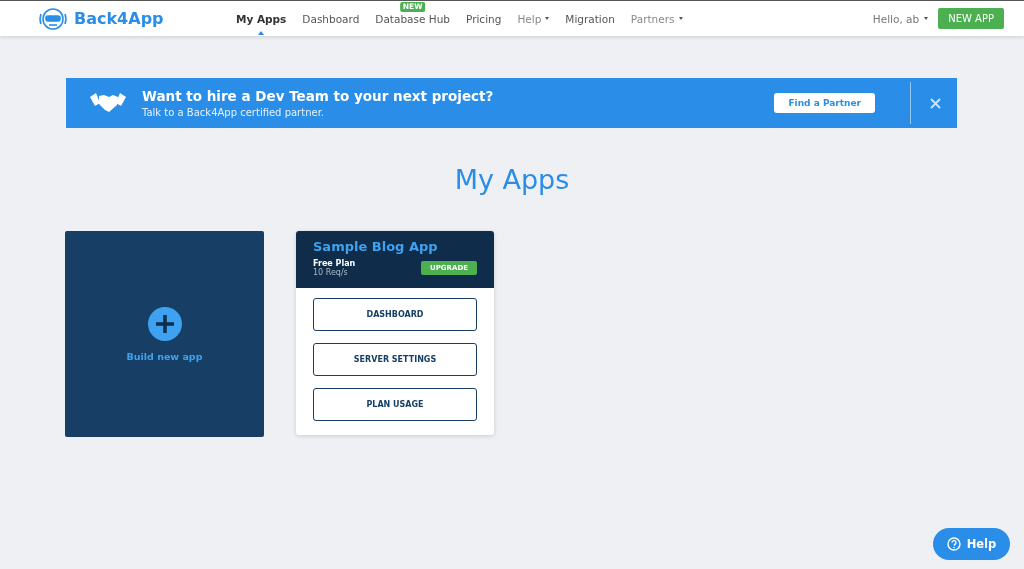 The height and width of the screenshot is (569, 1024). I want to click on handshake-icon, so click(108, 103).